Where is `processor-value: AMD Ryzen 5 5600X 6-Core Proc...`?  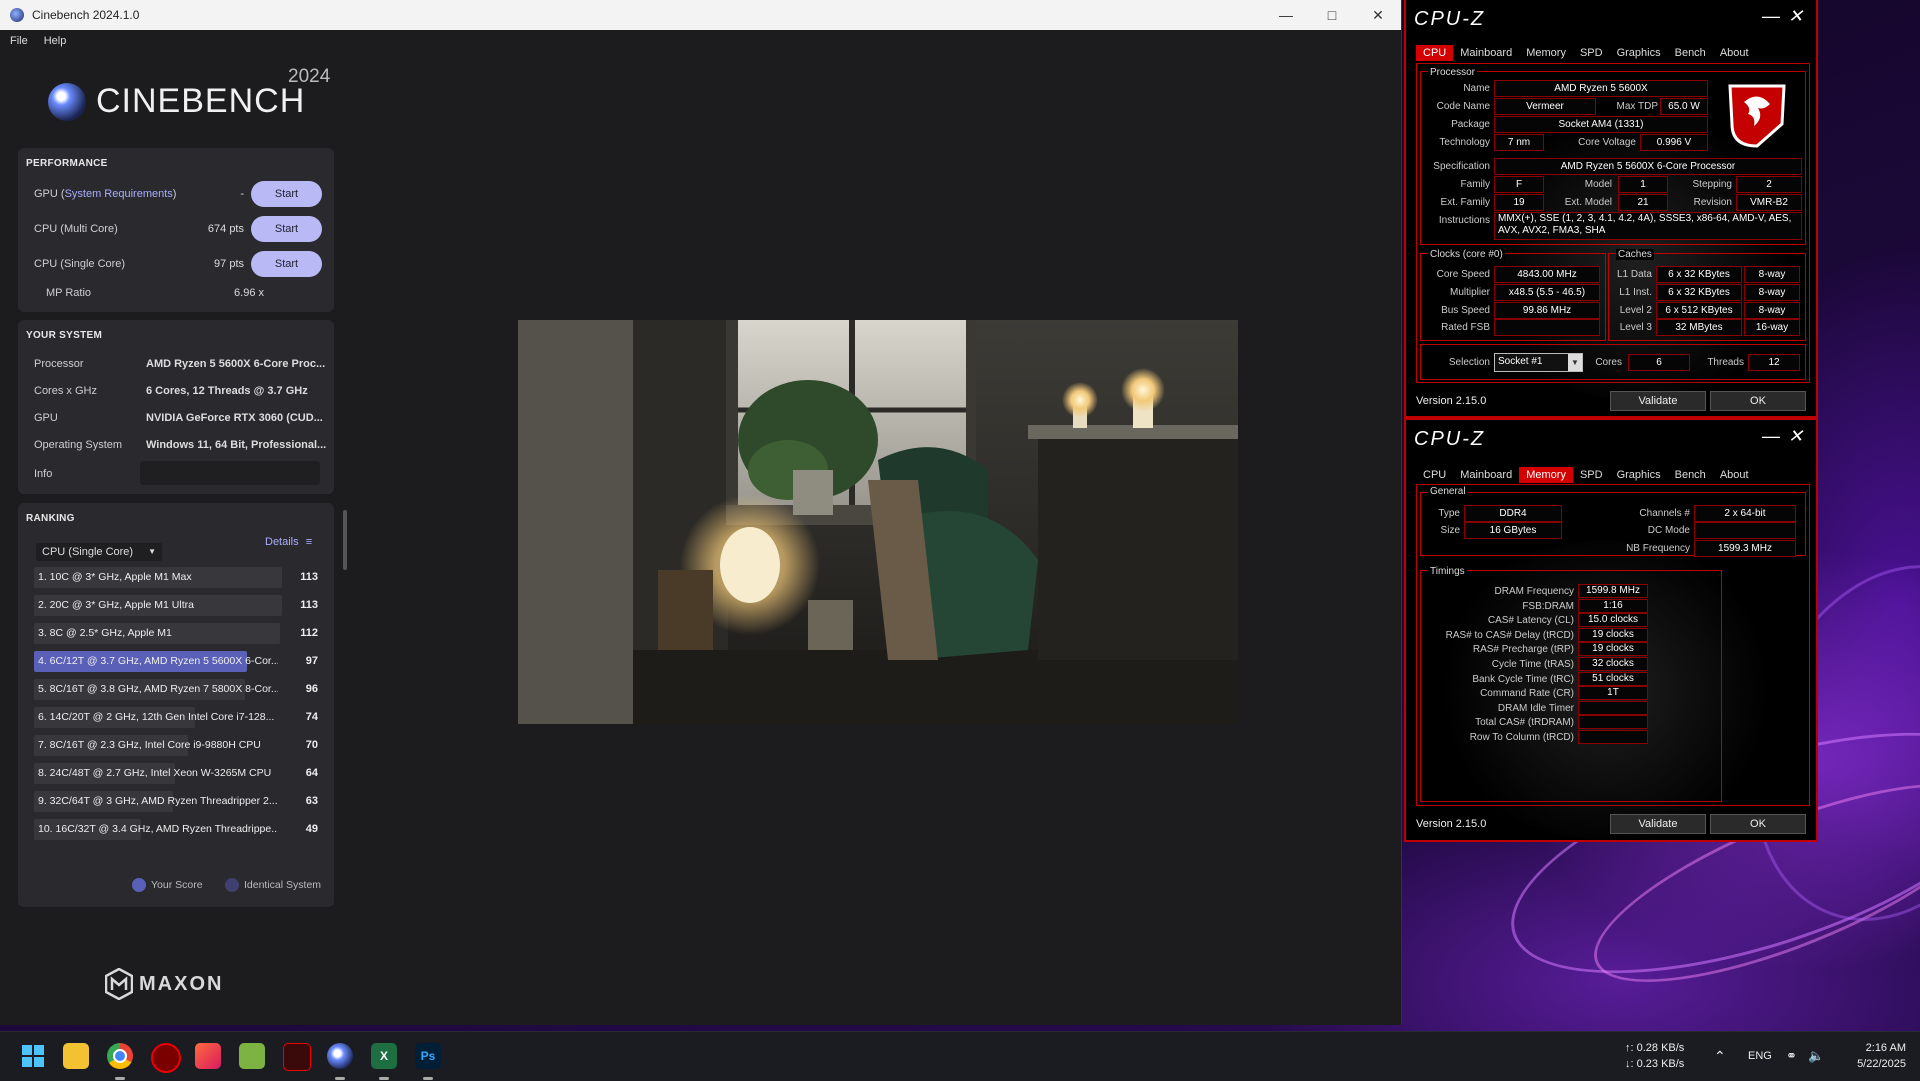
processor-value: AMD Ryzen 5 5600X 6-Core Proc... is located at coordinates (236, 364).